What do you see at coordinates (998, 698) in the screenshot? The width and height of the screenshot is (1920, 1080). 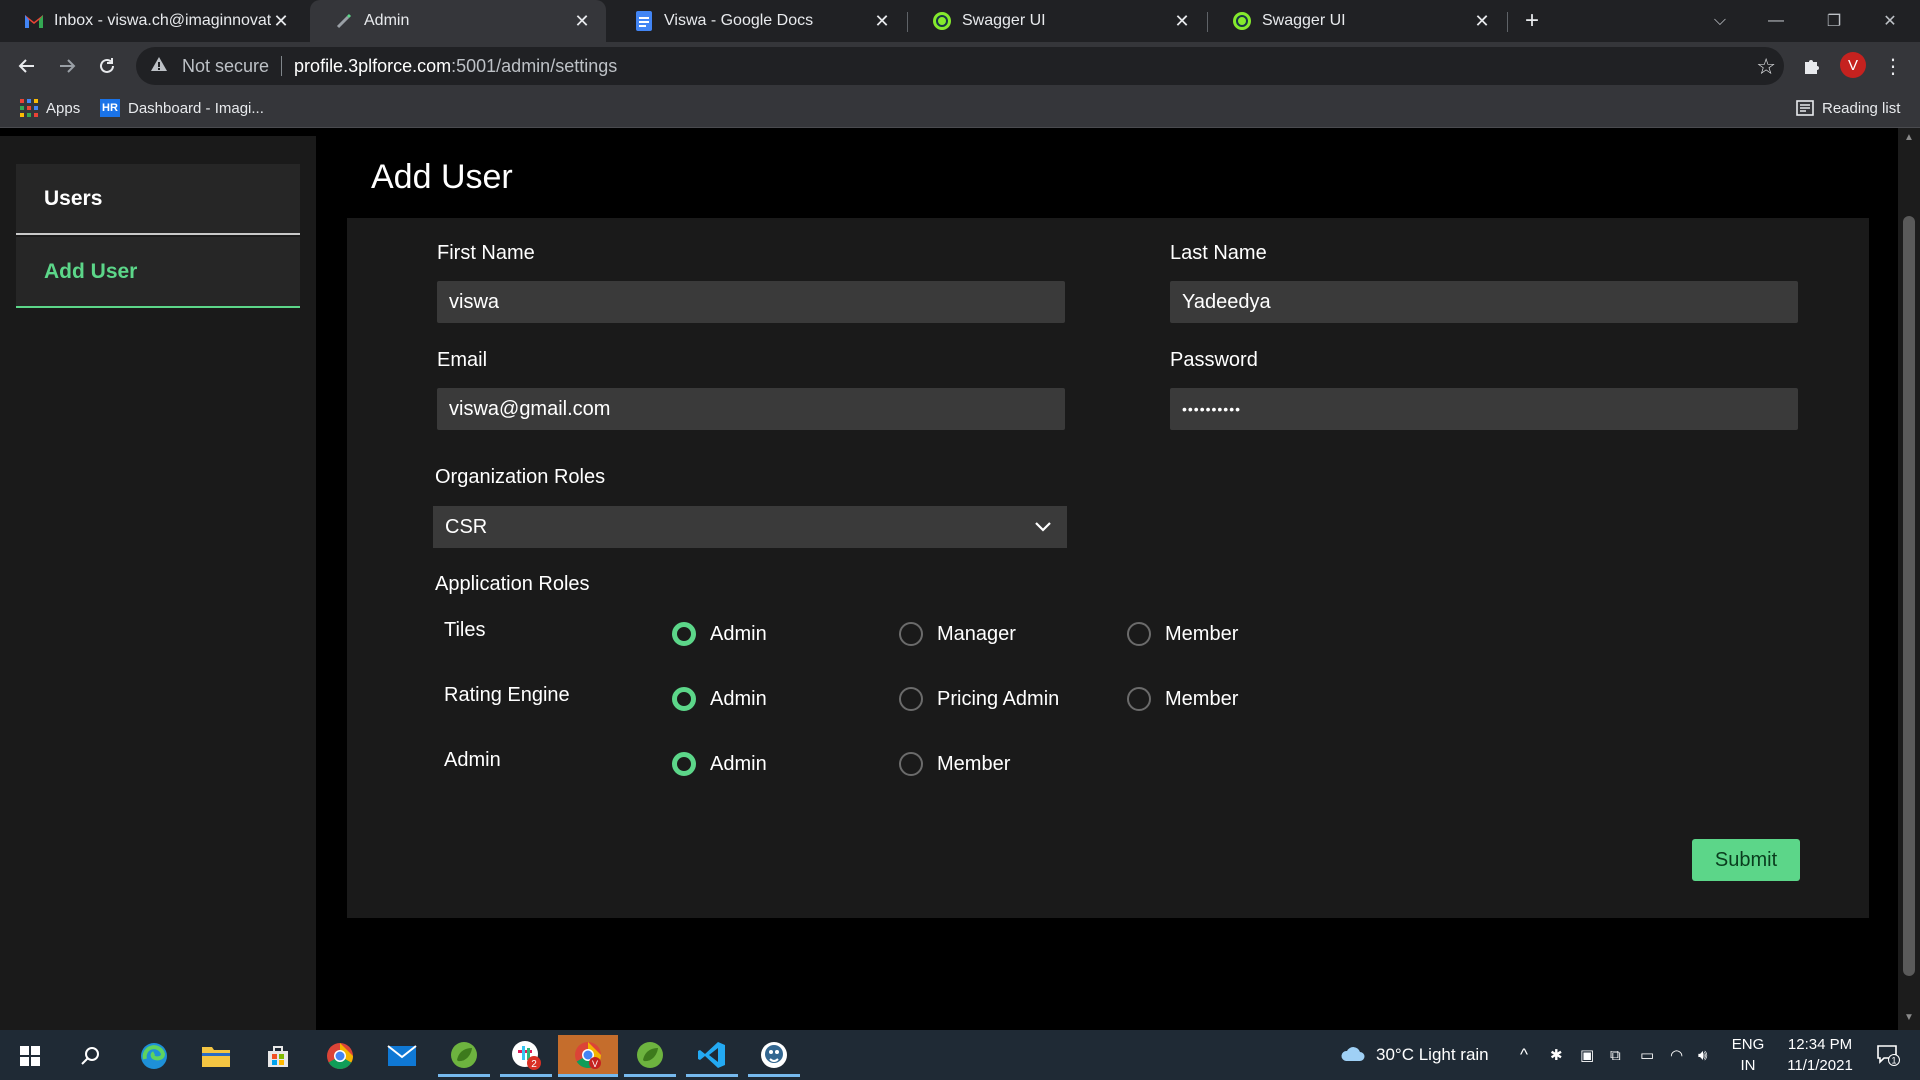 I see `radio-label: Pricing Admin` at bounding box center [998, 698].